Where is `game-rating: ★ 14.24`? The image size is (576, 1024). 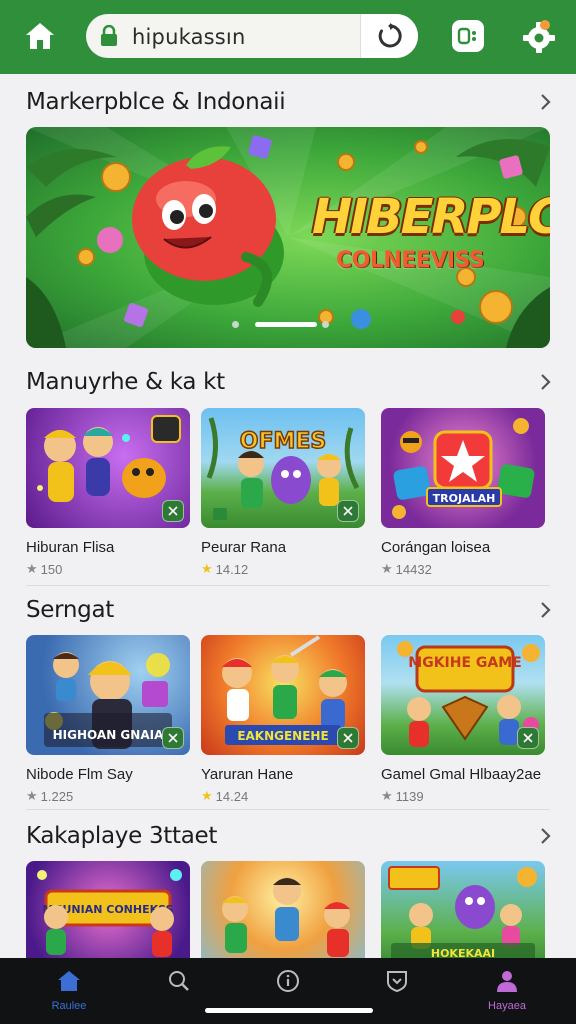
game-rating: ★ 14.24 is located at coordinates (224, 796).